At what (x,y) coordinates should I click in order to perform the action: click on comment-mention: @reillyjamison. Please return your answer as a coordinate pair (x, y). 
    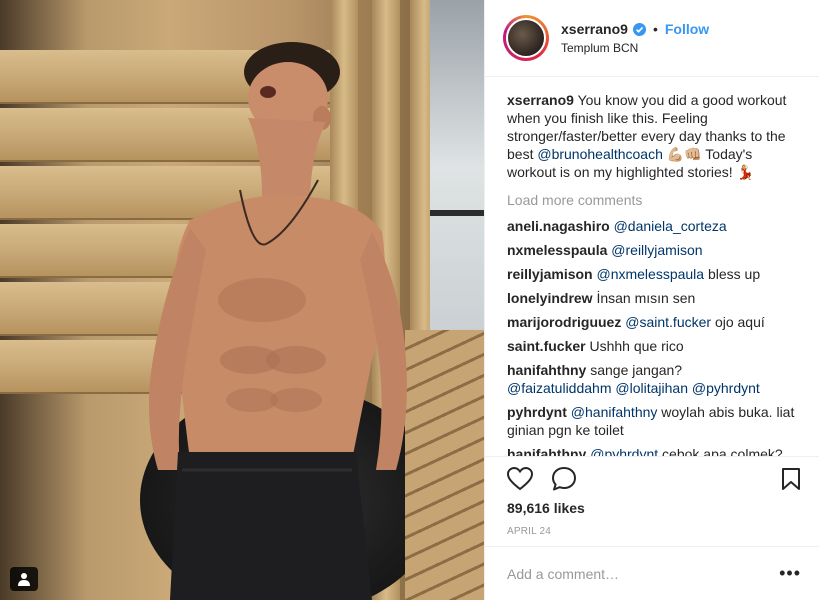
    Looking at the image, I should click on (656, 250).